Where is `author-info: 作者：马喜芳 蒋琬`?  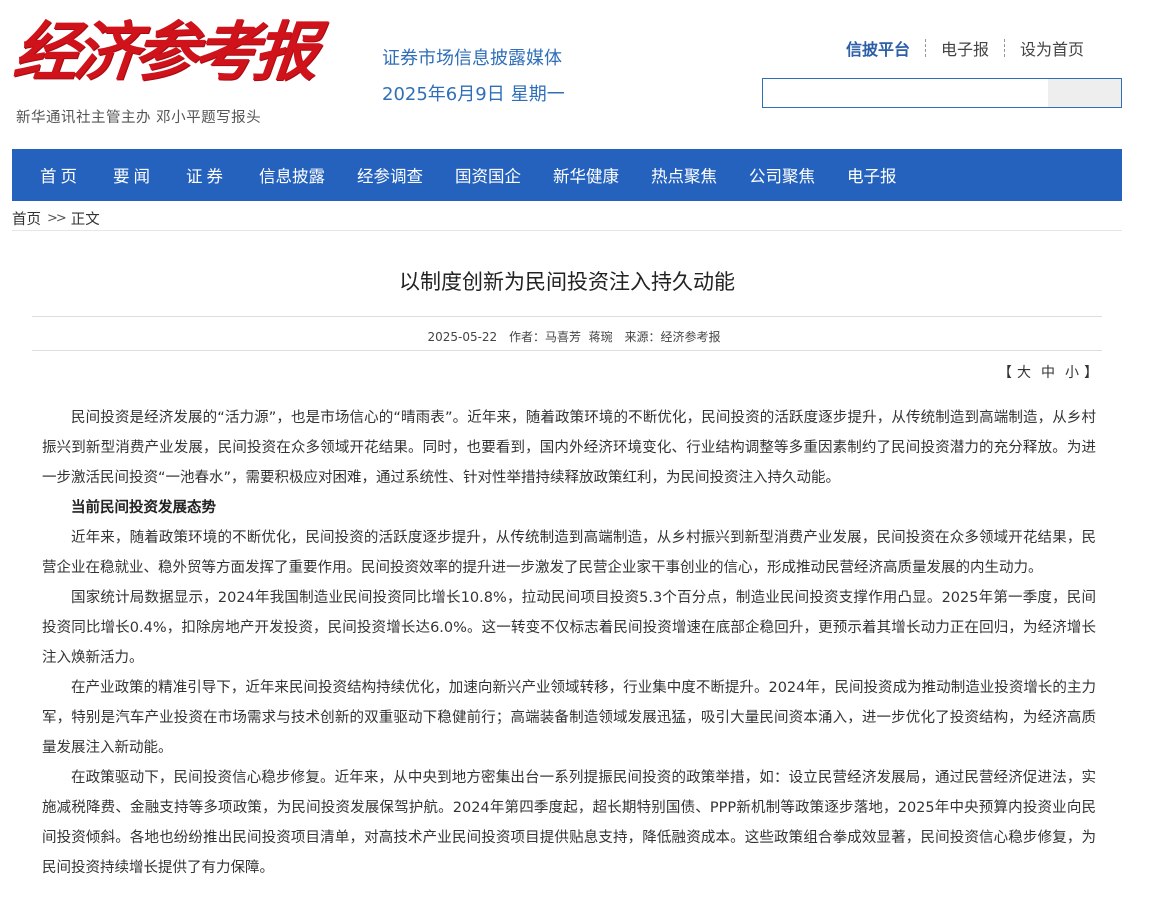 author-info: 作者：马喜芳 蒋琬 is located at coordinates (561, 337).